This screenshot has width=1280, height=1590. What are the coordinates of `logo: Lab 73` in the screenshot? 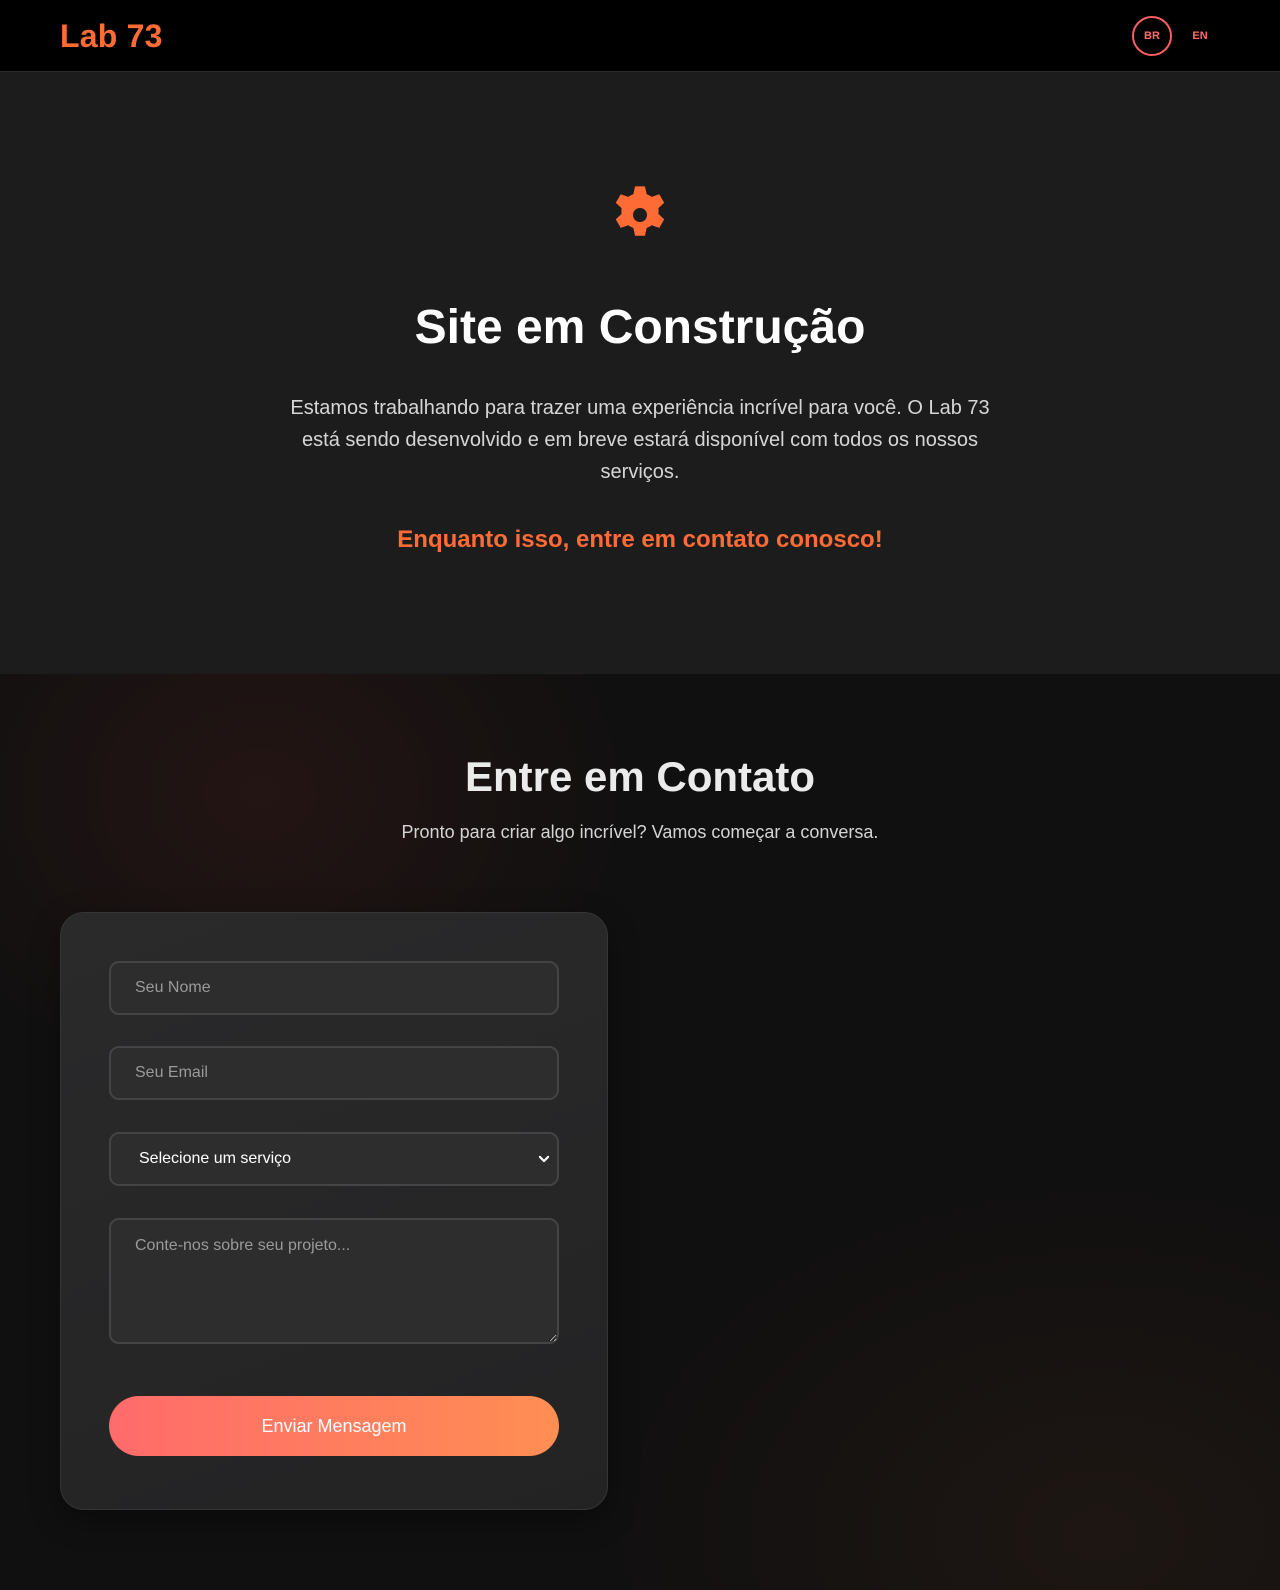 It's located at (111, 36).